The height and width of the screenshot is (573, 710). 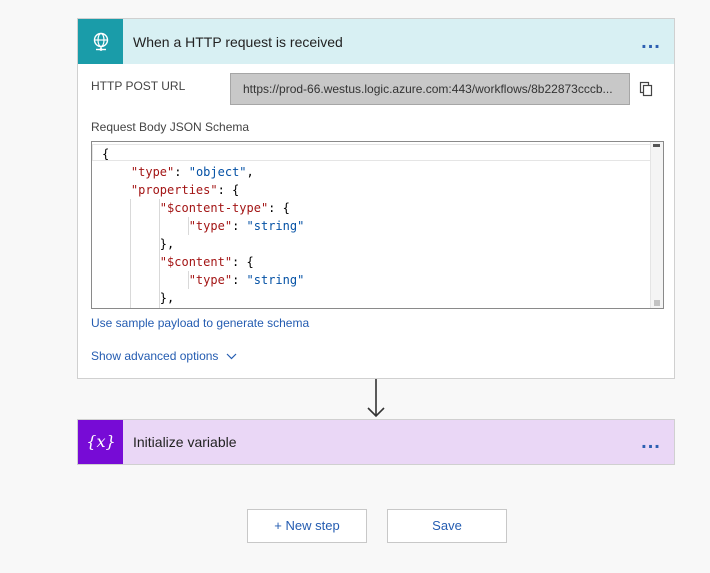 What do you see at coordinates (656, 145) in the screenshot?
I see `scroll-position-mark` at bounding box center [656, 145].